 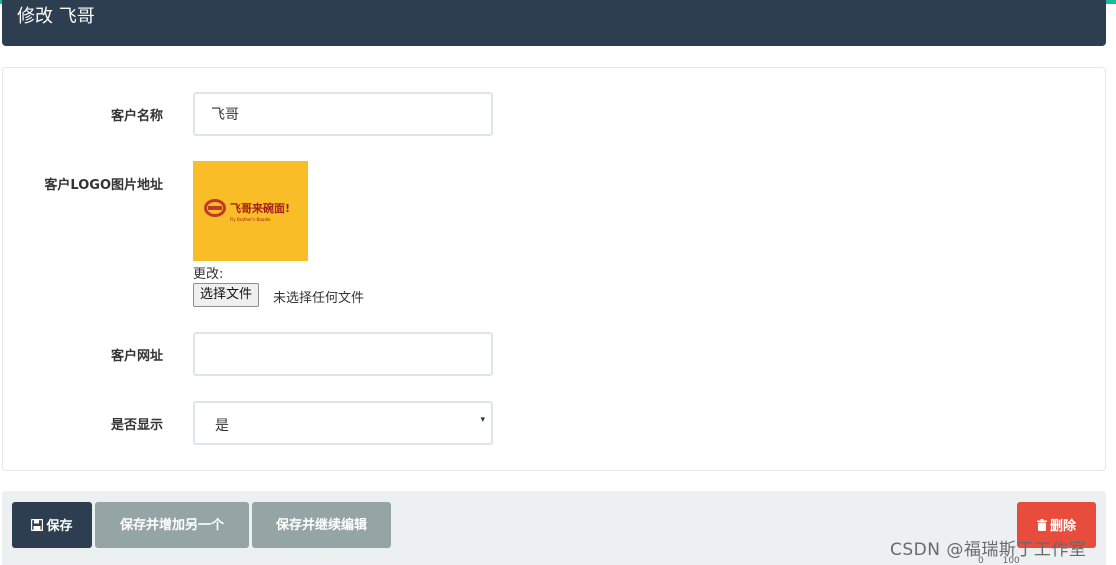 What do you see at coordinates (1023, 560) in the screenshot?
I see `browser-status-strip: 0 100` at bounding box center [1023, 560].